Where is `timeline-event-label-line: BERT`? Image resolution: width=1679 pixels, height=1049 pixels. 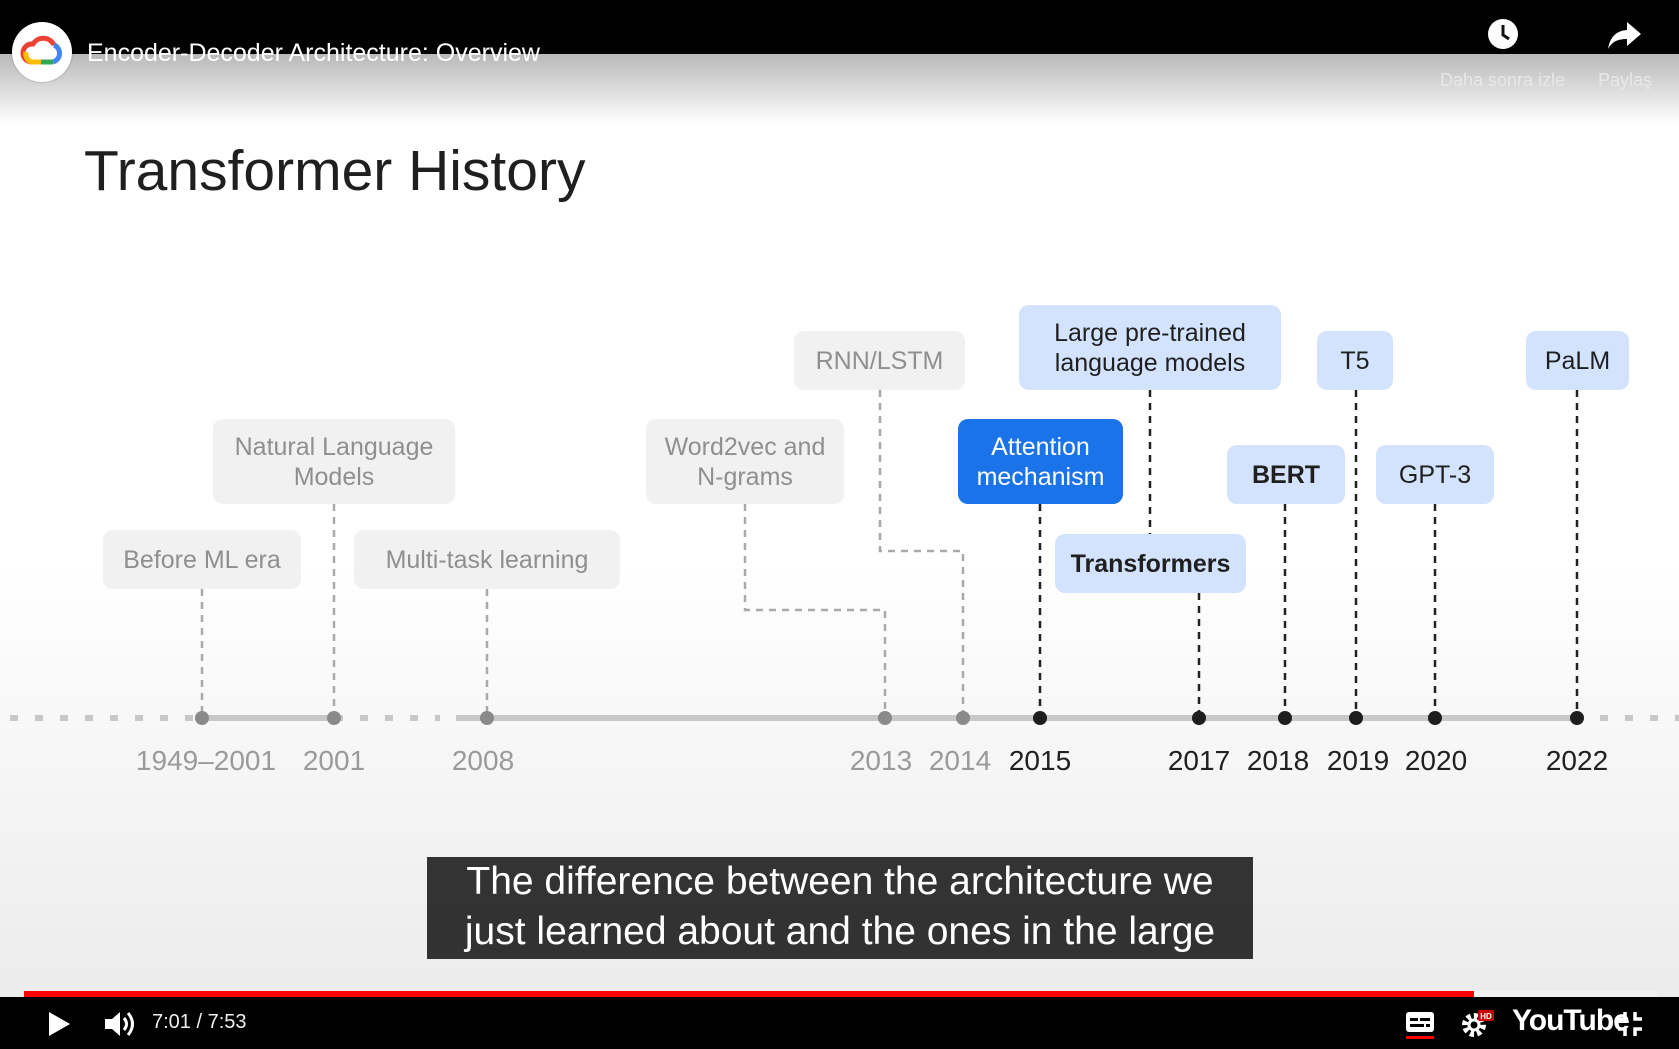 timeline-event-label-line: BERT is located at coordinates (1286, 474).